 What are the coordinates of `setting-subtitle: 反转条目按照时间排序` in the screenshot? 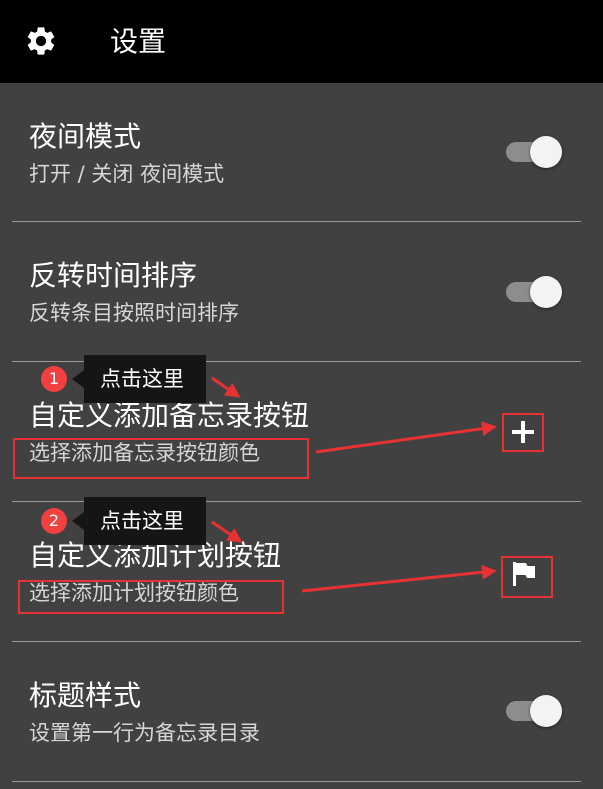 It's located at (134, 313).